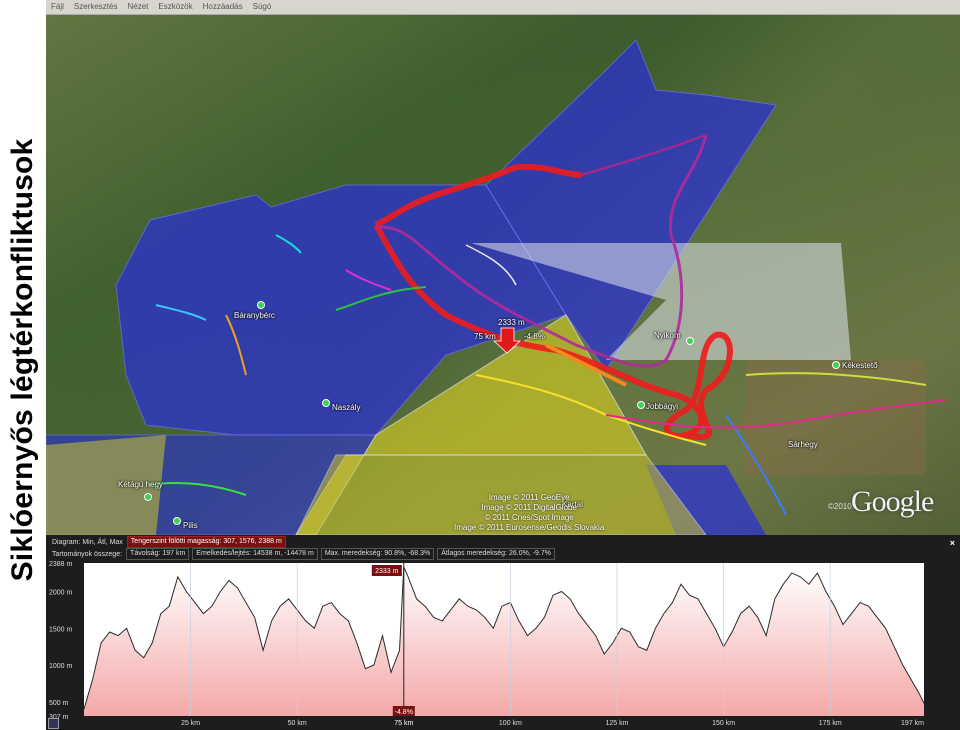  Describe the element at coordinates (387, 571) in the screenshot. I see `cursor-altitude-label: 2333 m` at that location.